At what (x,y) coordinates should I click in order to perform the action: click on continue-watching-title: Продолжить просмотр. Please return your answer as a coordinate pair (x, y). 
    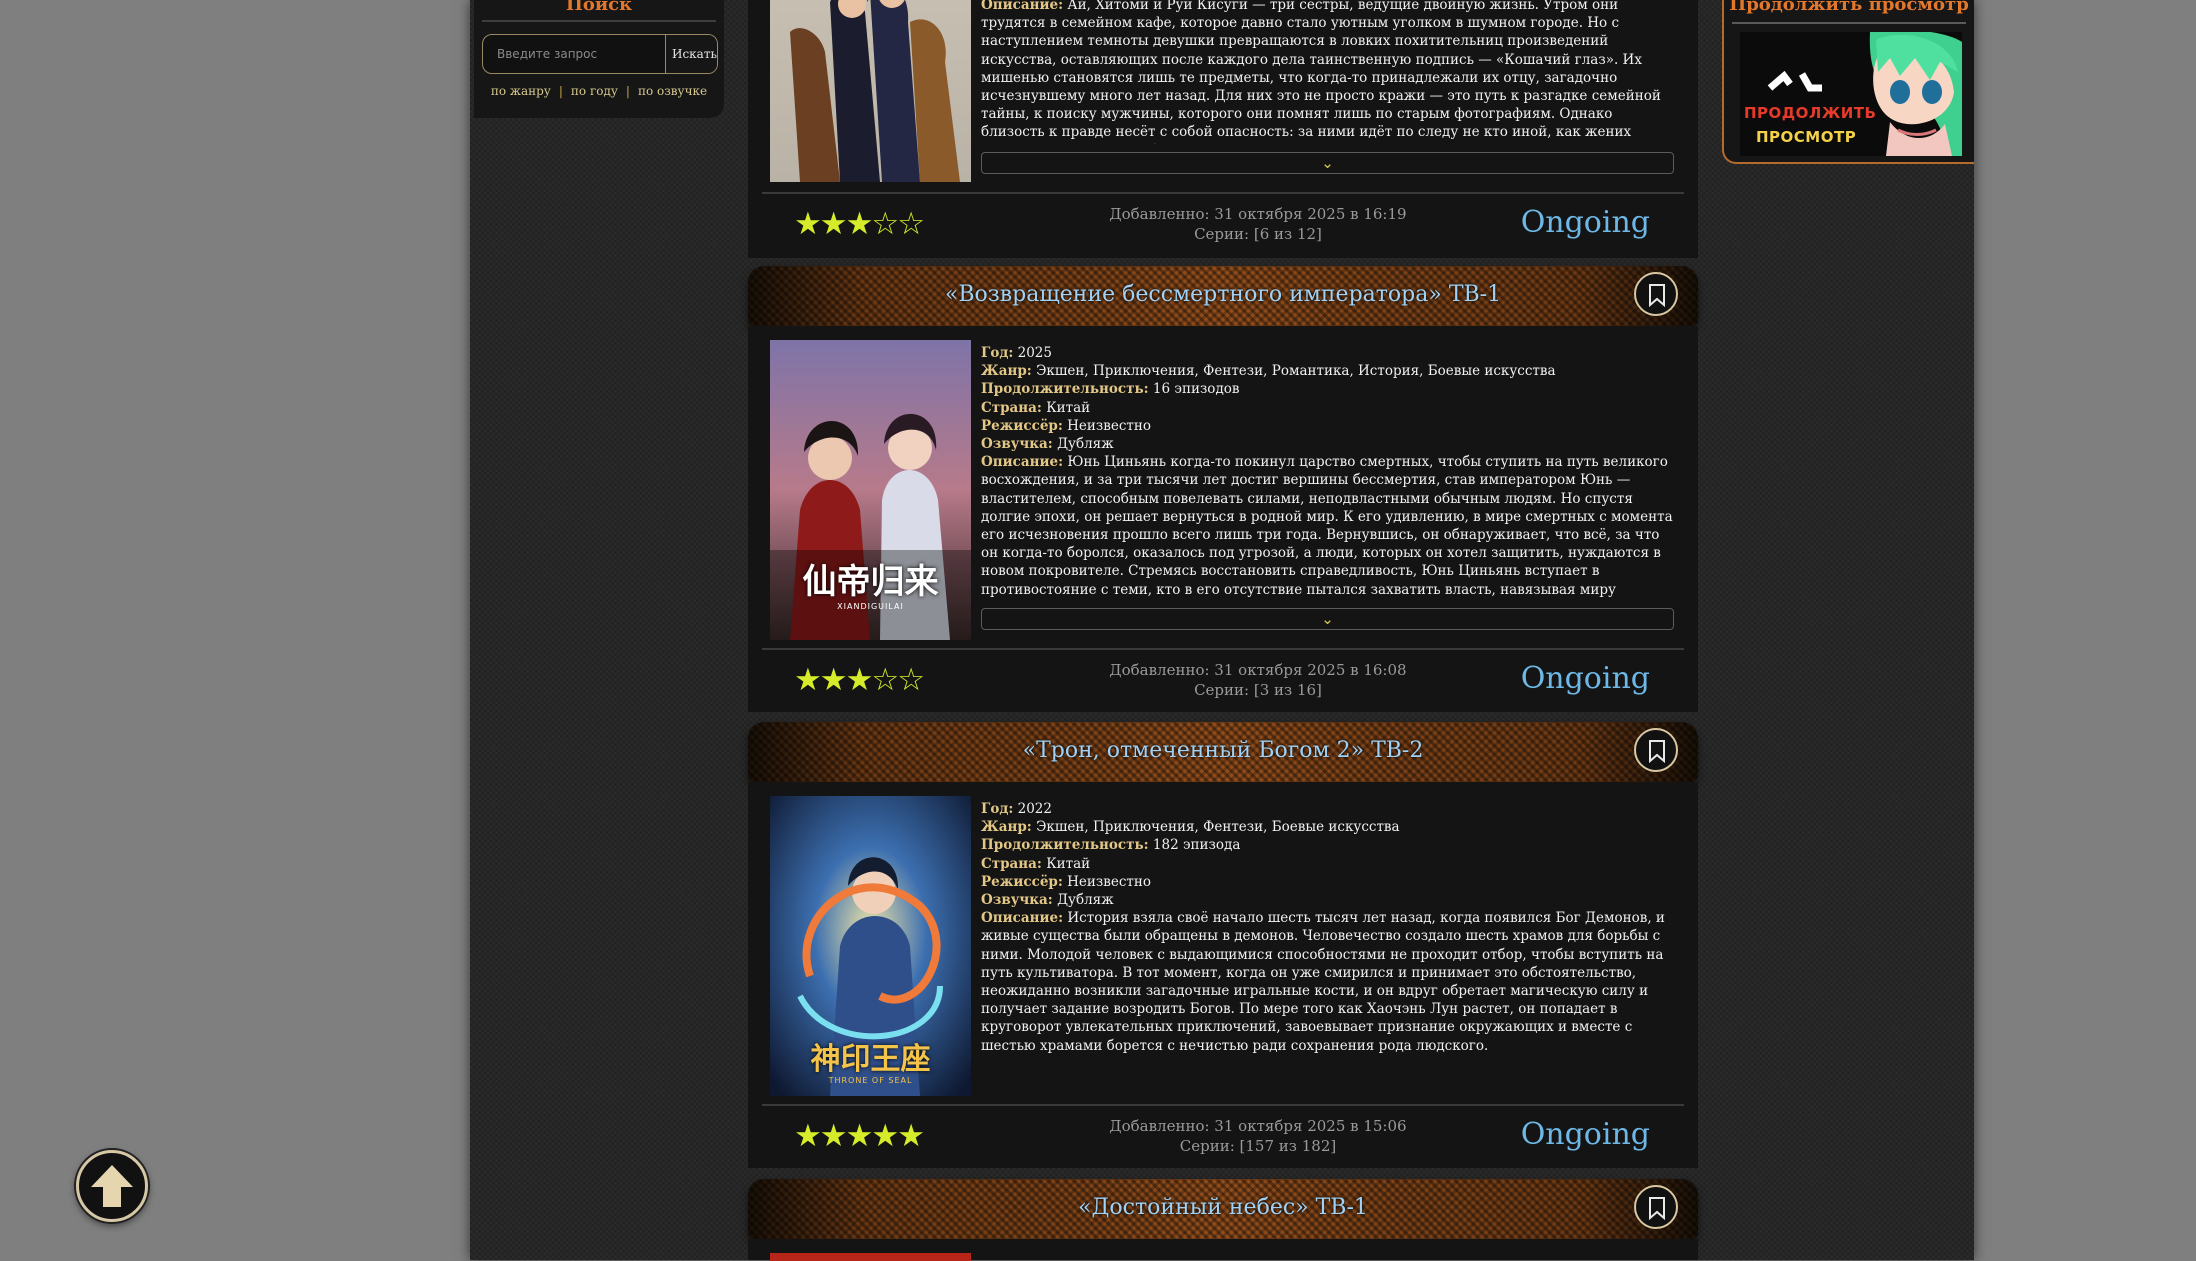
    Looking at the image, I should click on (1849, 7).